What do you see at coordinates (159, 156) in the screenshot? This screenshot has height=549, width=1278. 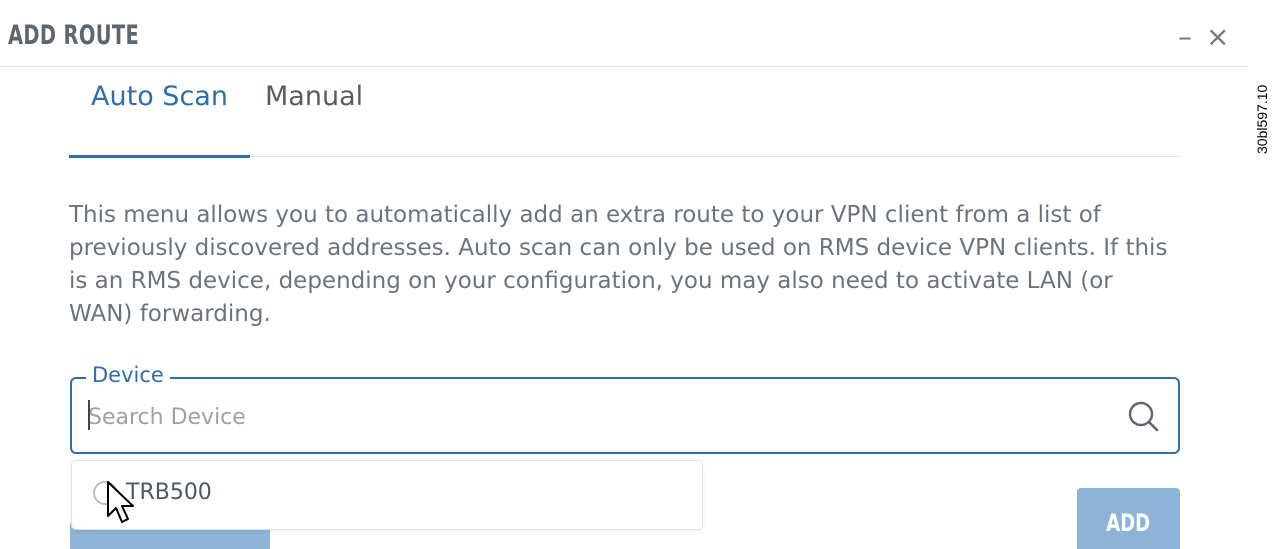 I see `active-tab-indicator` at bounding box center [159, 156].